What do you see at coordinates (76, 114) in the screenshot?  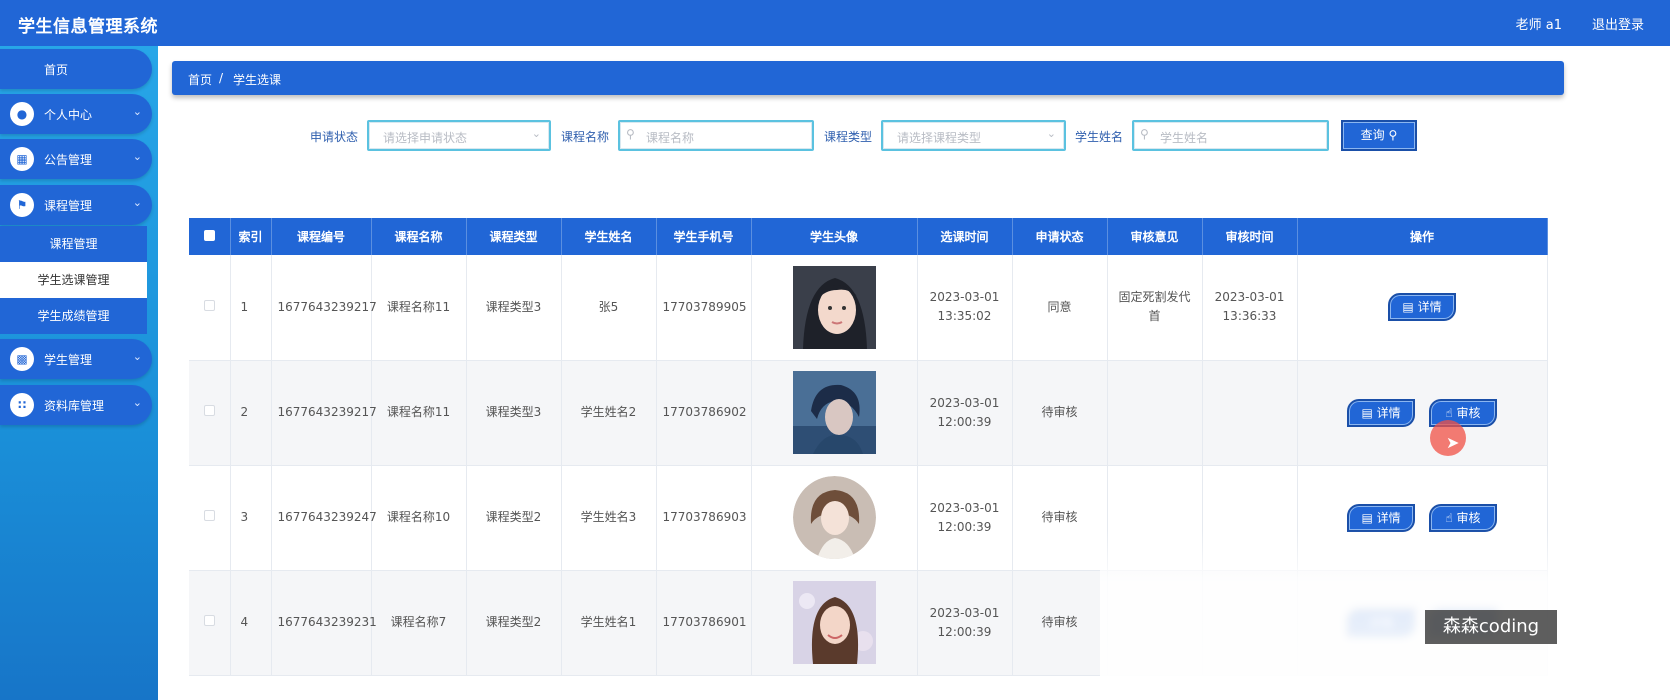 I see `sidebar-item-personal: ● 个人中心 ⌄` at bounding box center [76, 114].